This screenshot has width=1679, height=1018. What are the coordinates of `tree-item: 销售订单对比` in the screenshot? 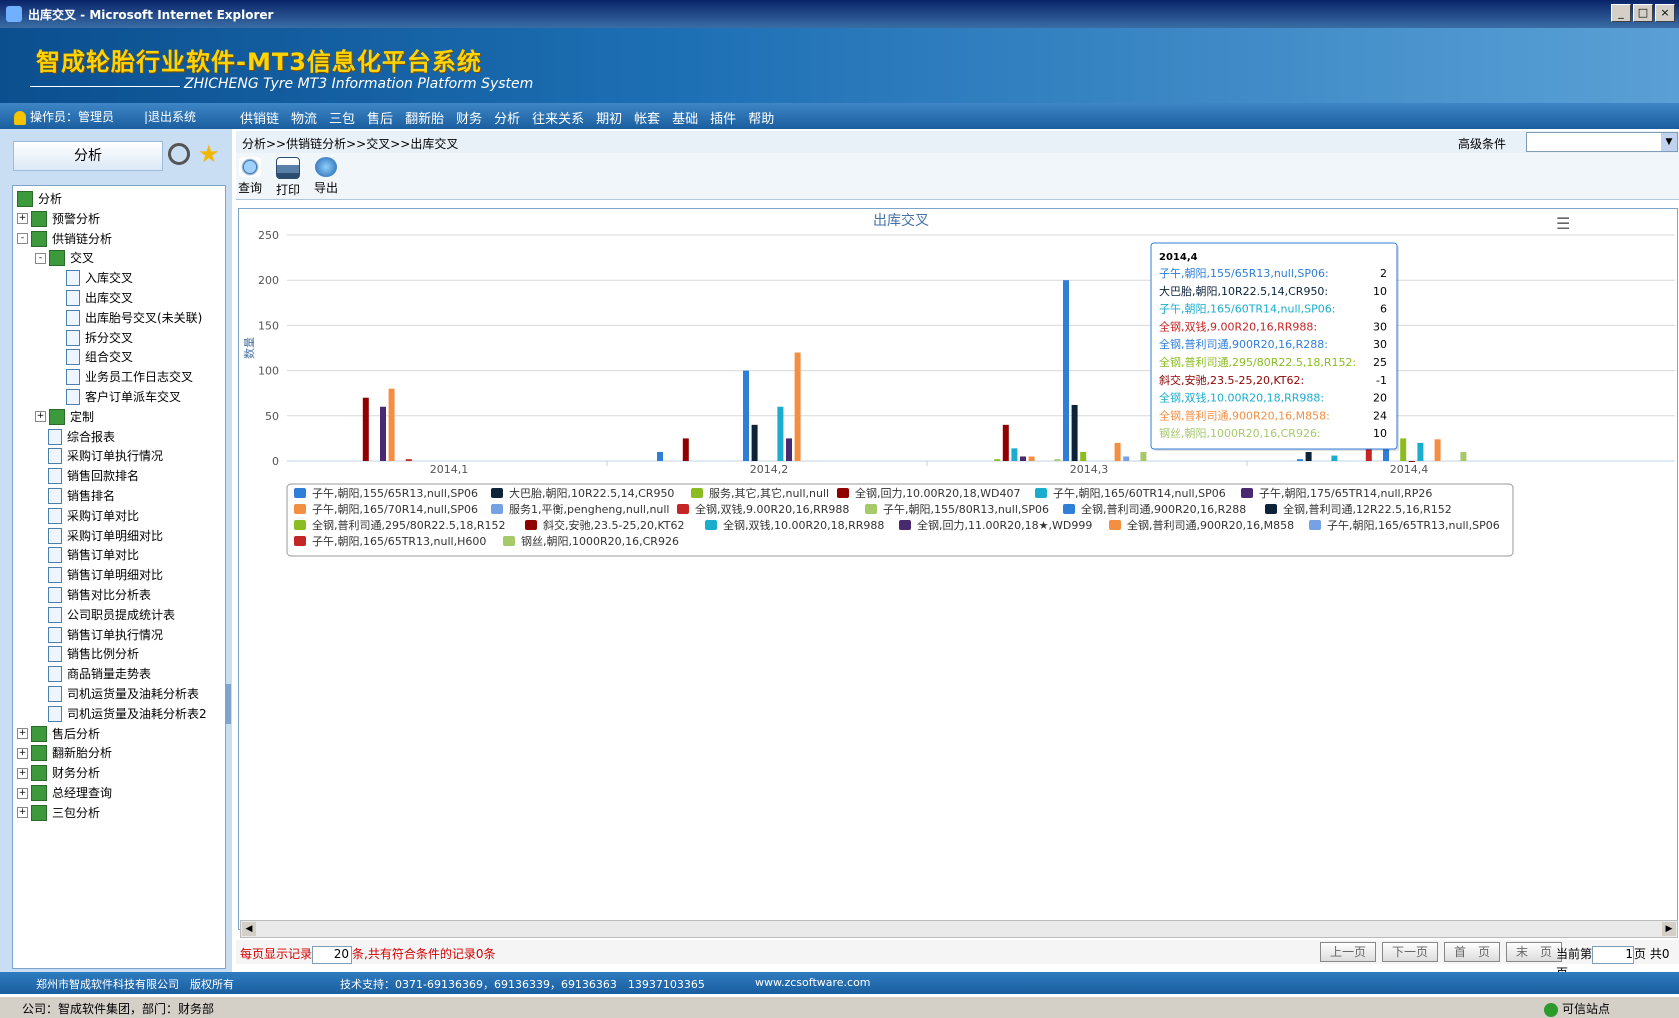 It's located at (87, 555).